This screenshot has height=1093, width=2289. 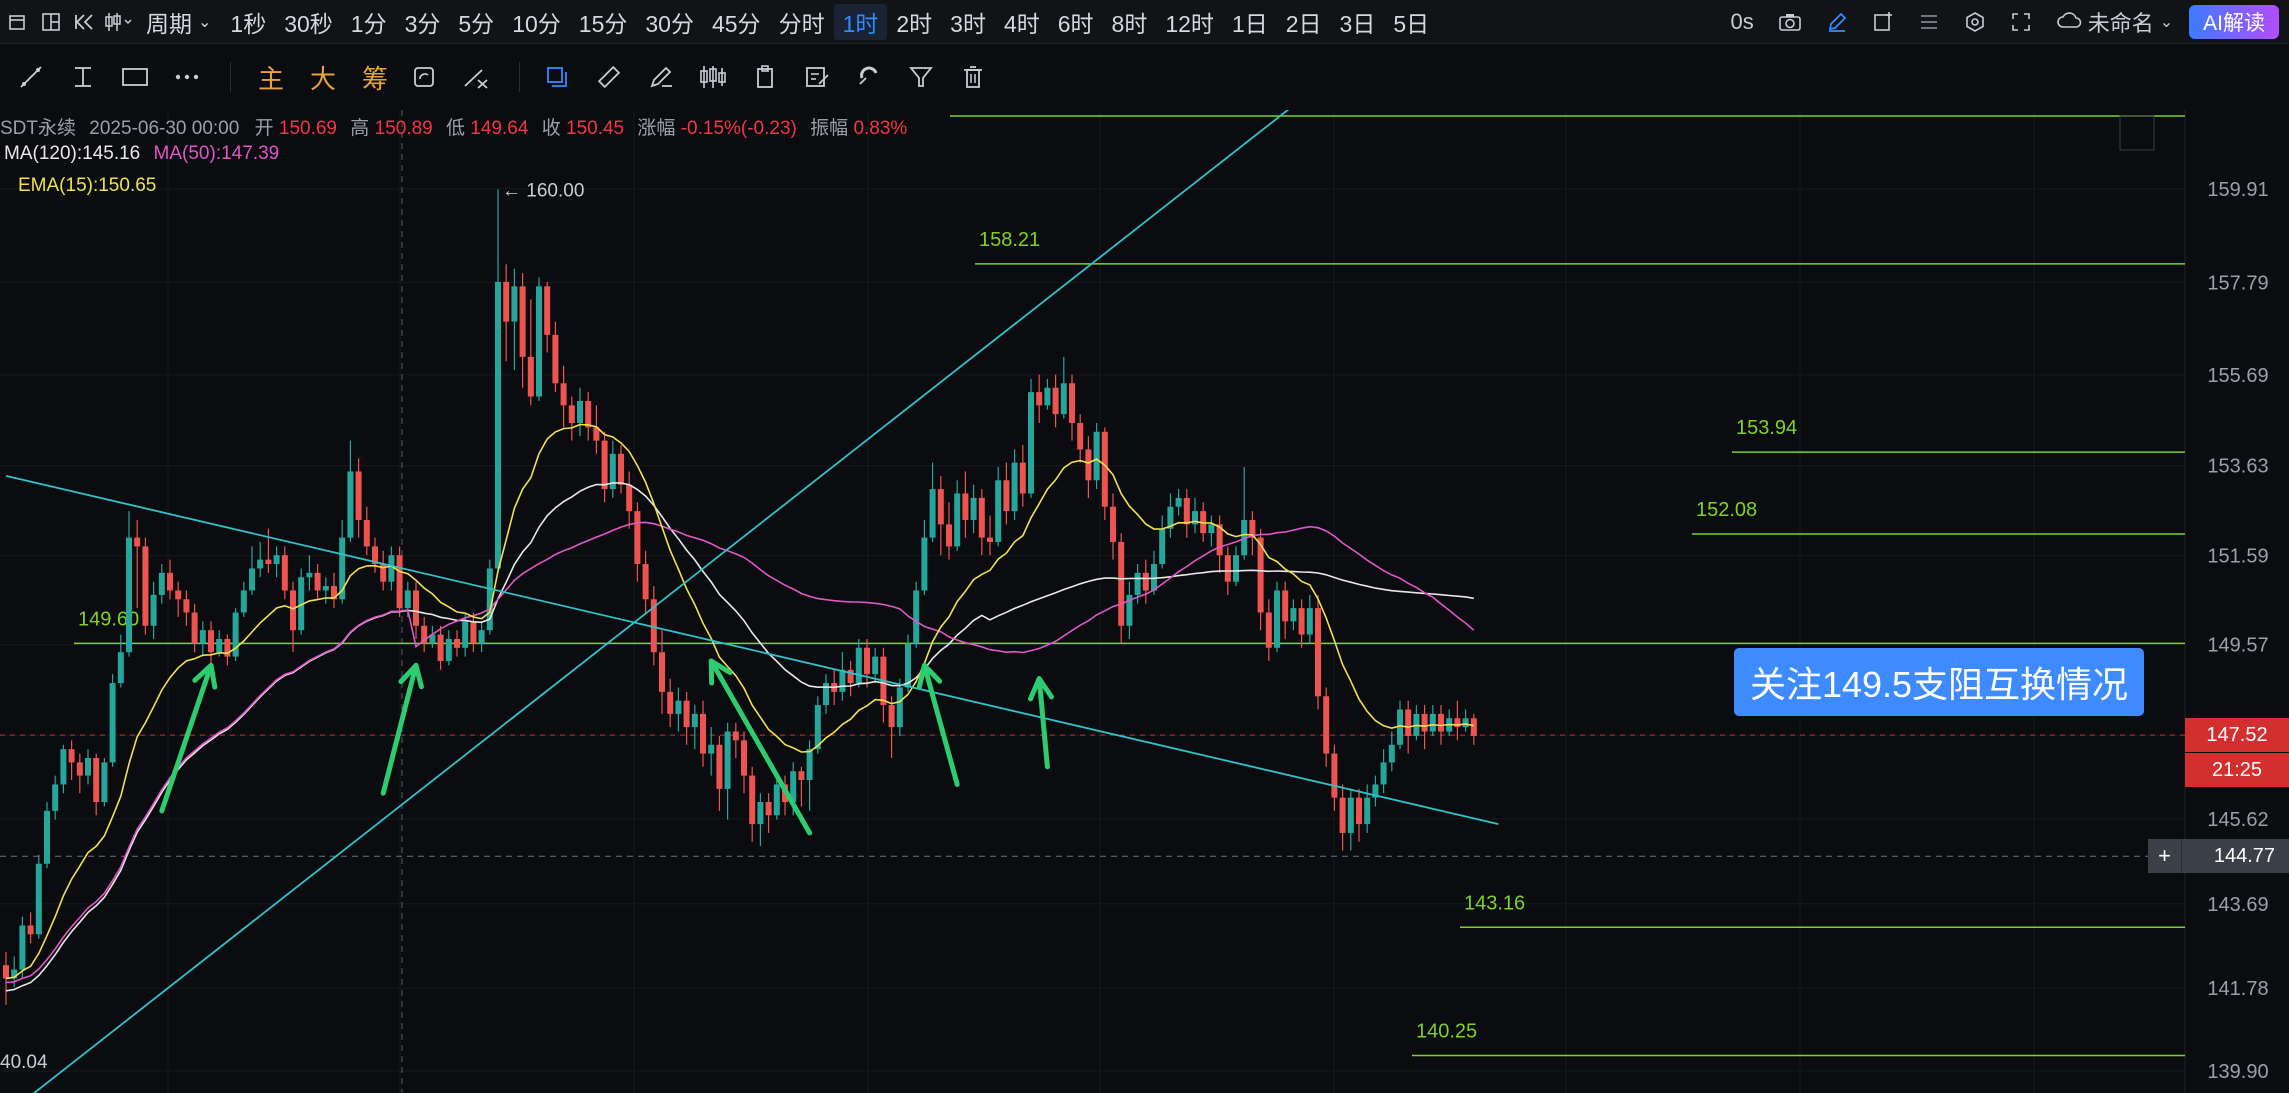 I want to click on timeframe-button: 1时, so click(x=860, y=21).